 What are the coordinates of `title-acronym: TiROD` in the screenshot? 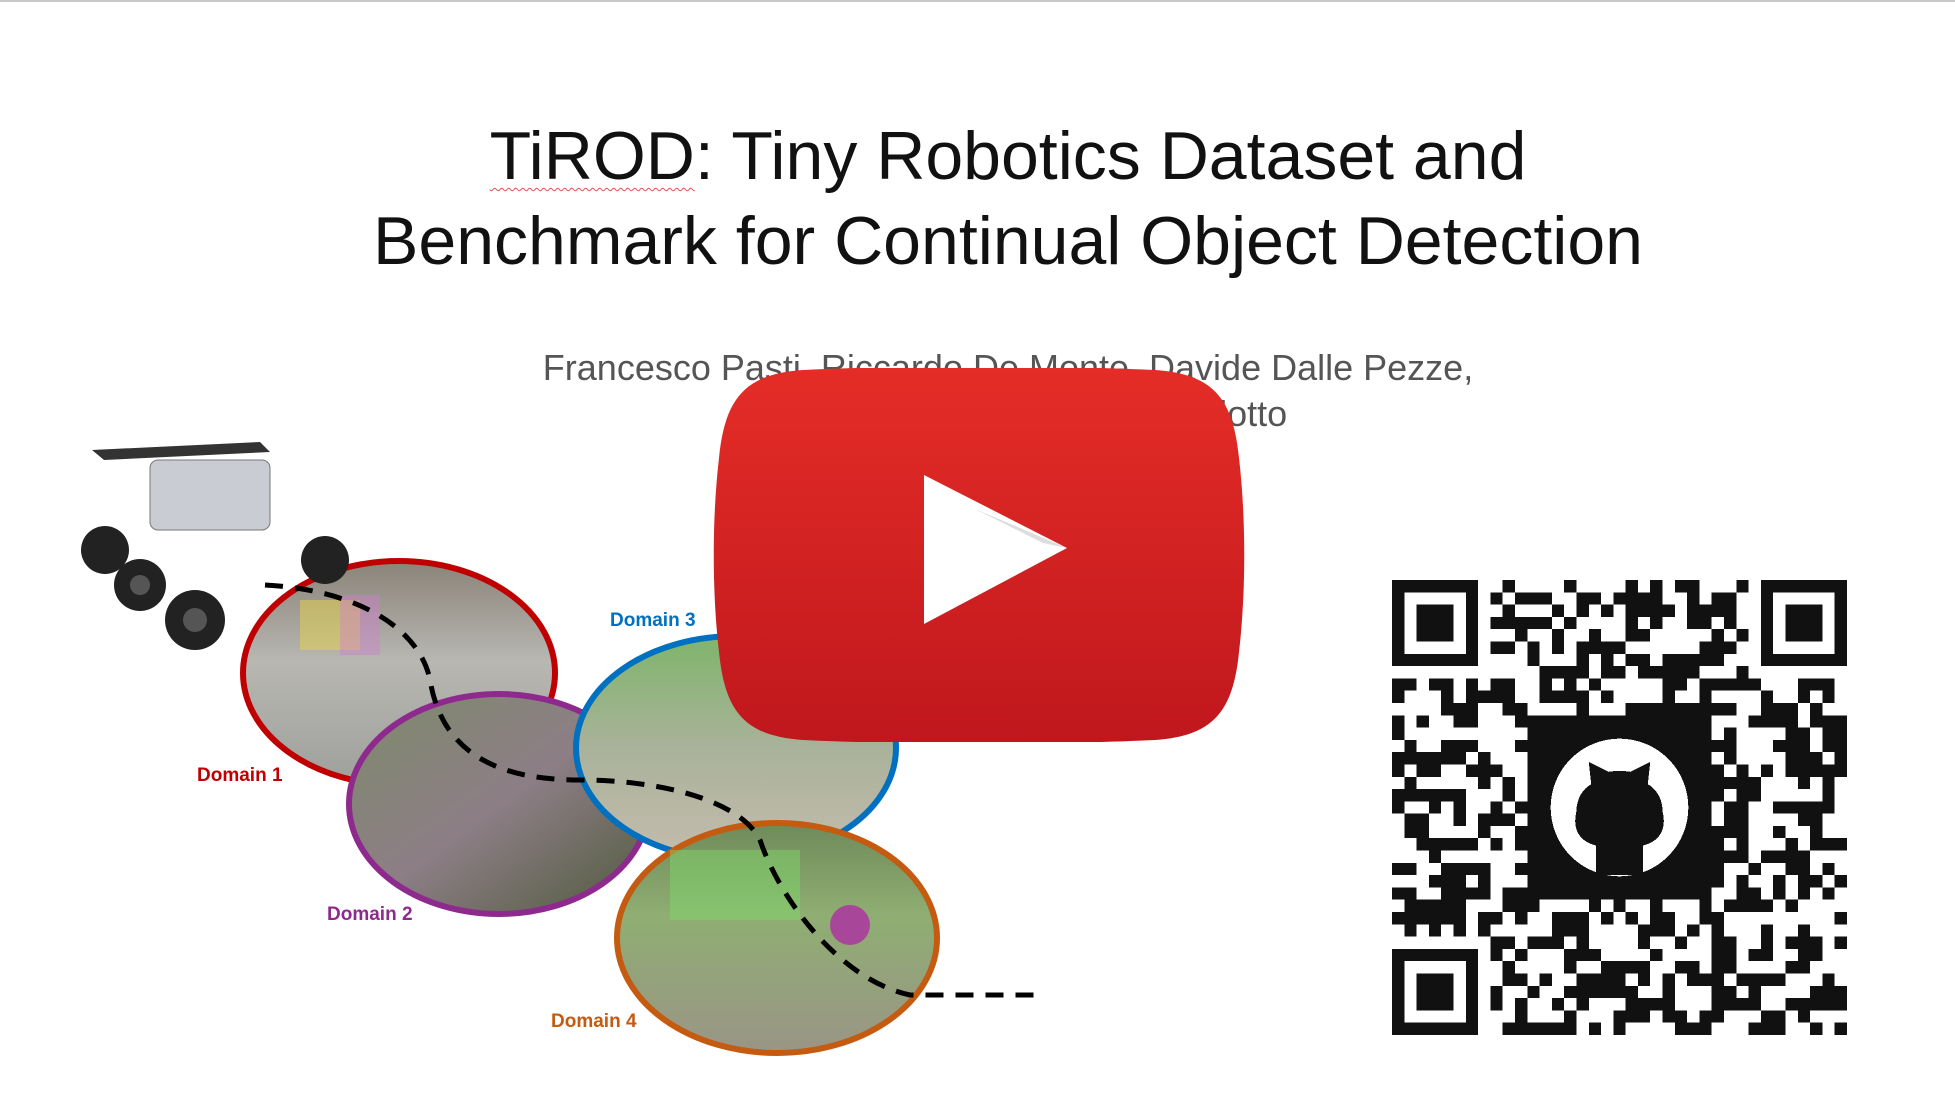 It's located at (592, 156).